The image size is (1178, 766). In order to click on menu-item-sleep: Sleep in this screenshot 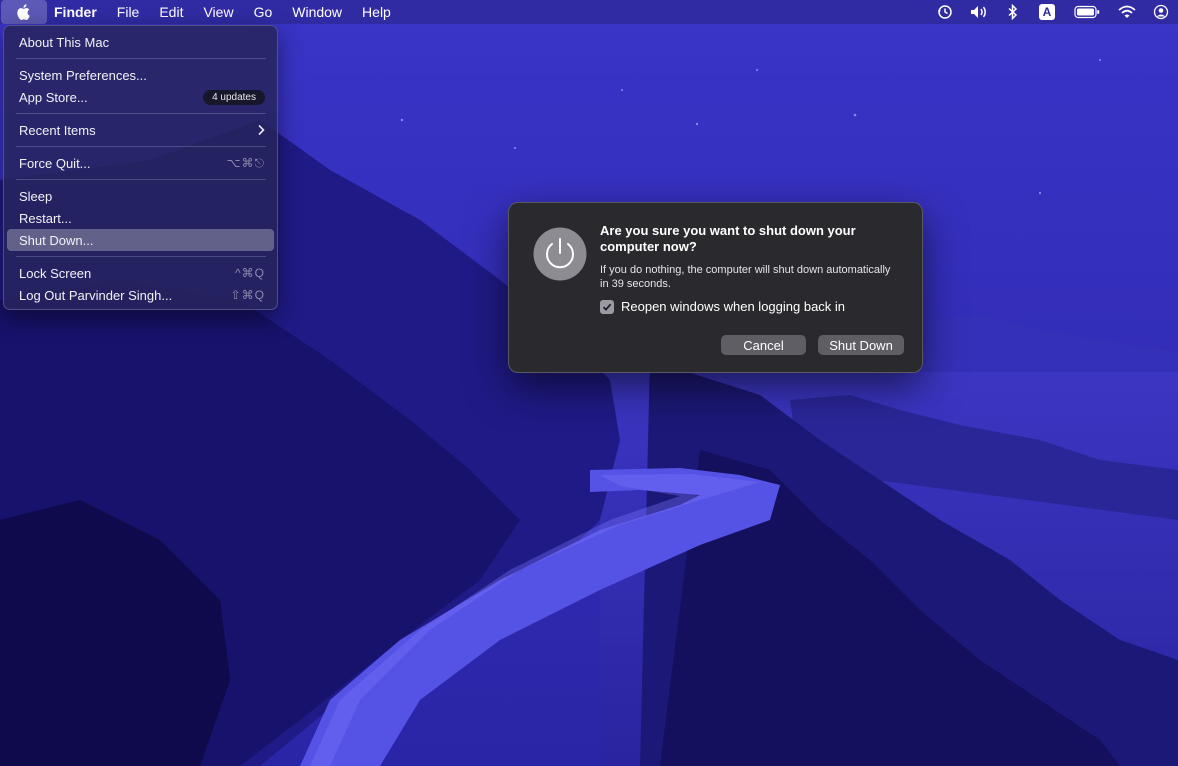, I will do `click(140, 196)`.